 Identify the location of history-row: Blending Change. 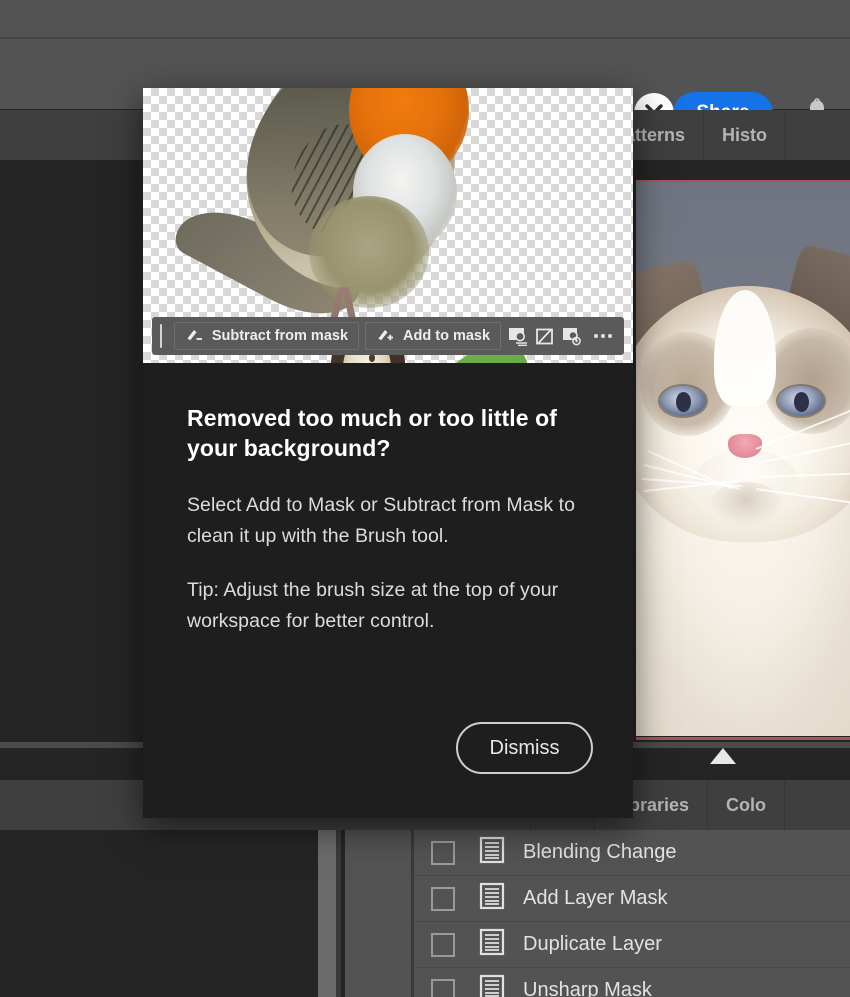
(632, 853).